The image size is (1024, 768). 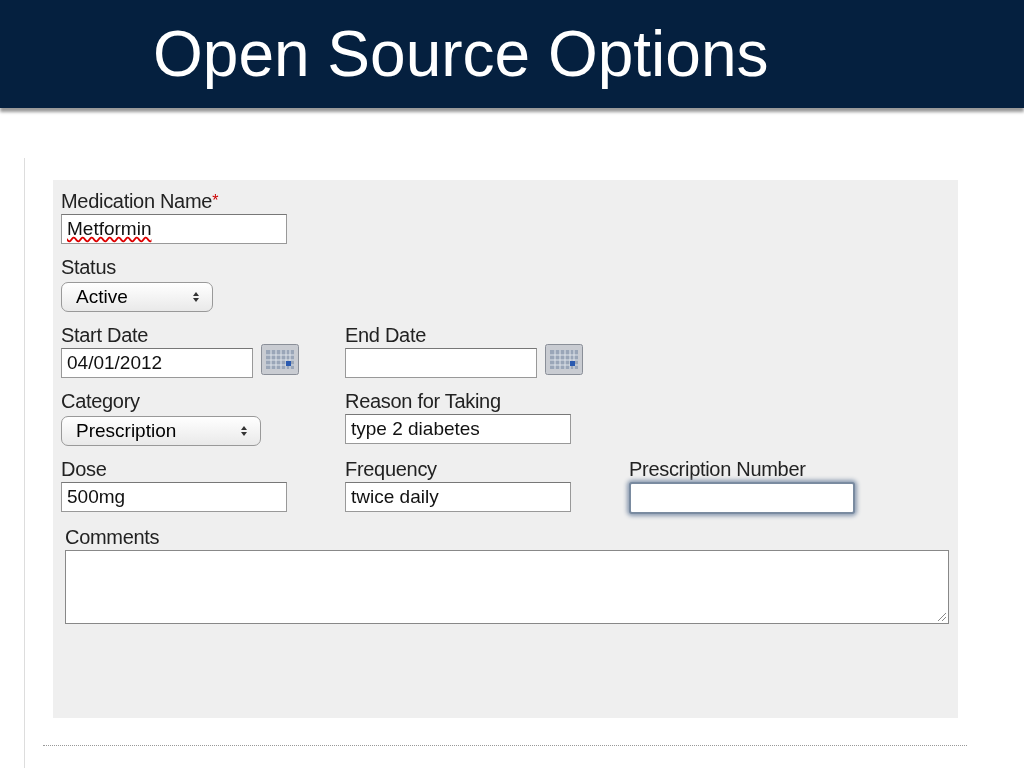 What do you see at coordinates (161, 431) in the screenshot?
I see `dropdown: Prescription` at bounding box center [161, 431].